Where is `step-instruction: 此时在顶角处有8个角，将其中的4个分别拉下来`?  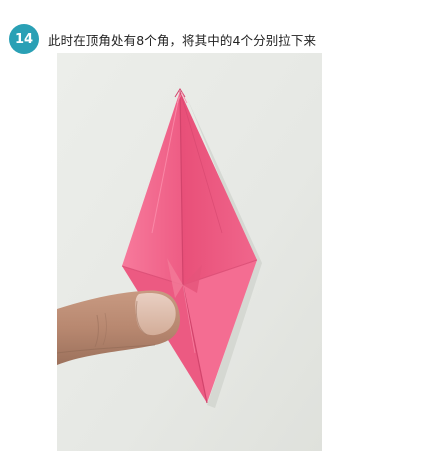 step-instruction: 此时在顶角处有8个角，将其中的4个分别拉下来 is located at coordinates (182, 40).